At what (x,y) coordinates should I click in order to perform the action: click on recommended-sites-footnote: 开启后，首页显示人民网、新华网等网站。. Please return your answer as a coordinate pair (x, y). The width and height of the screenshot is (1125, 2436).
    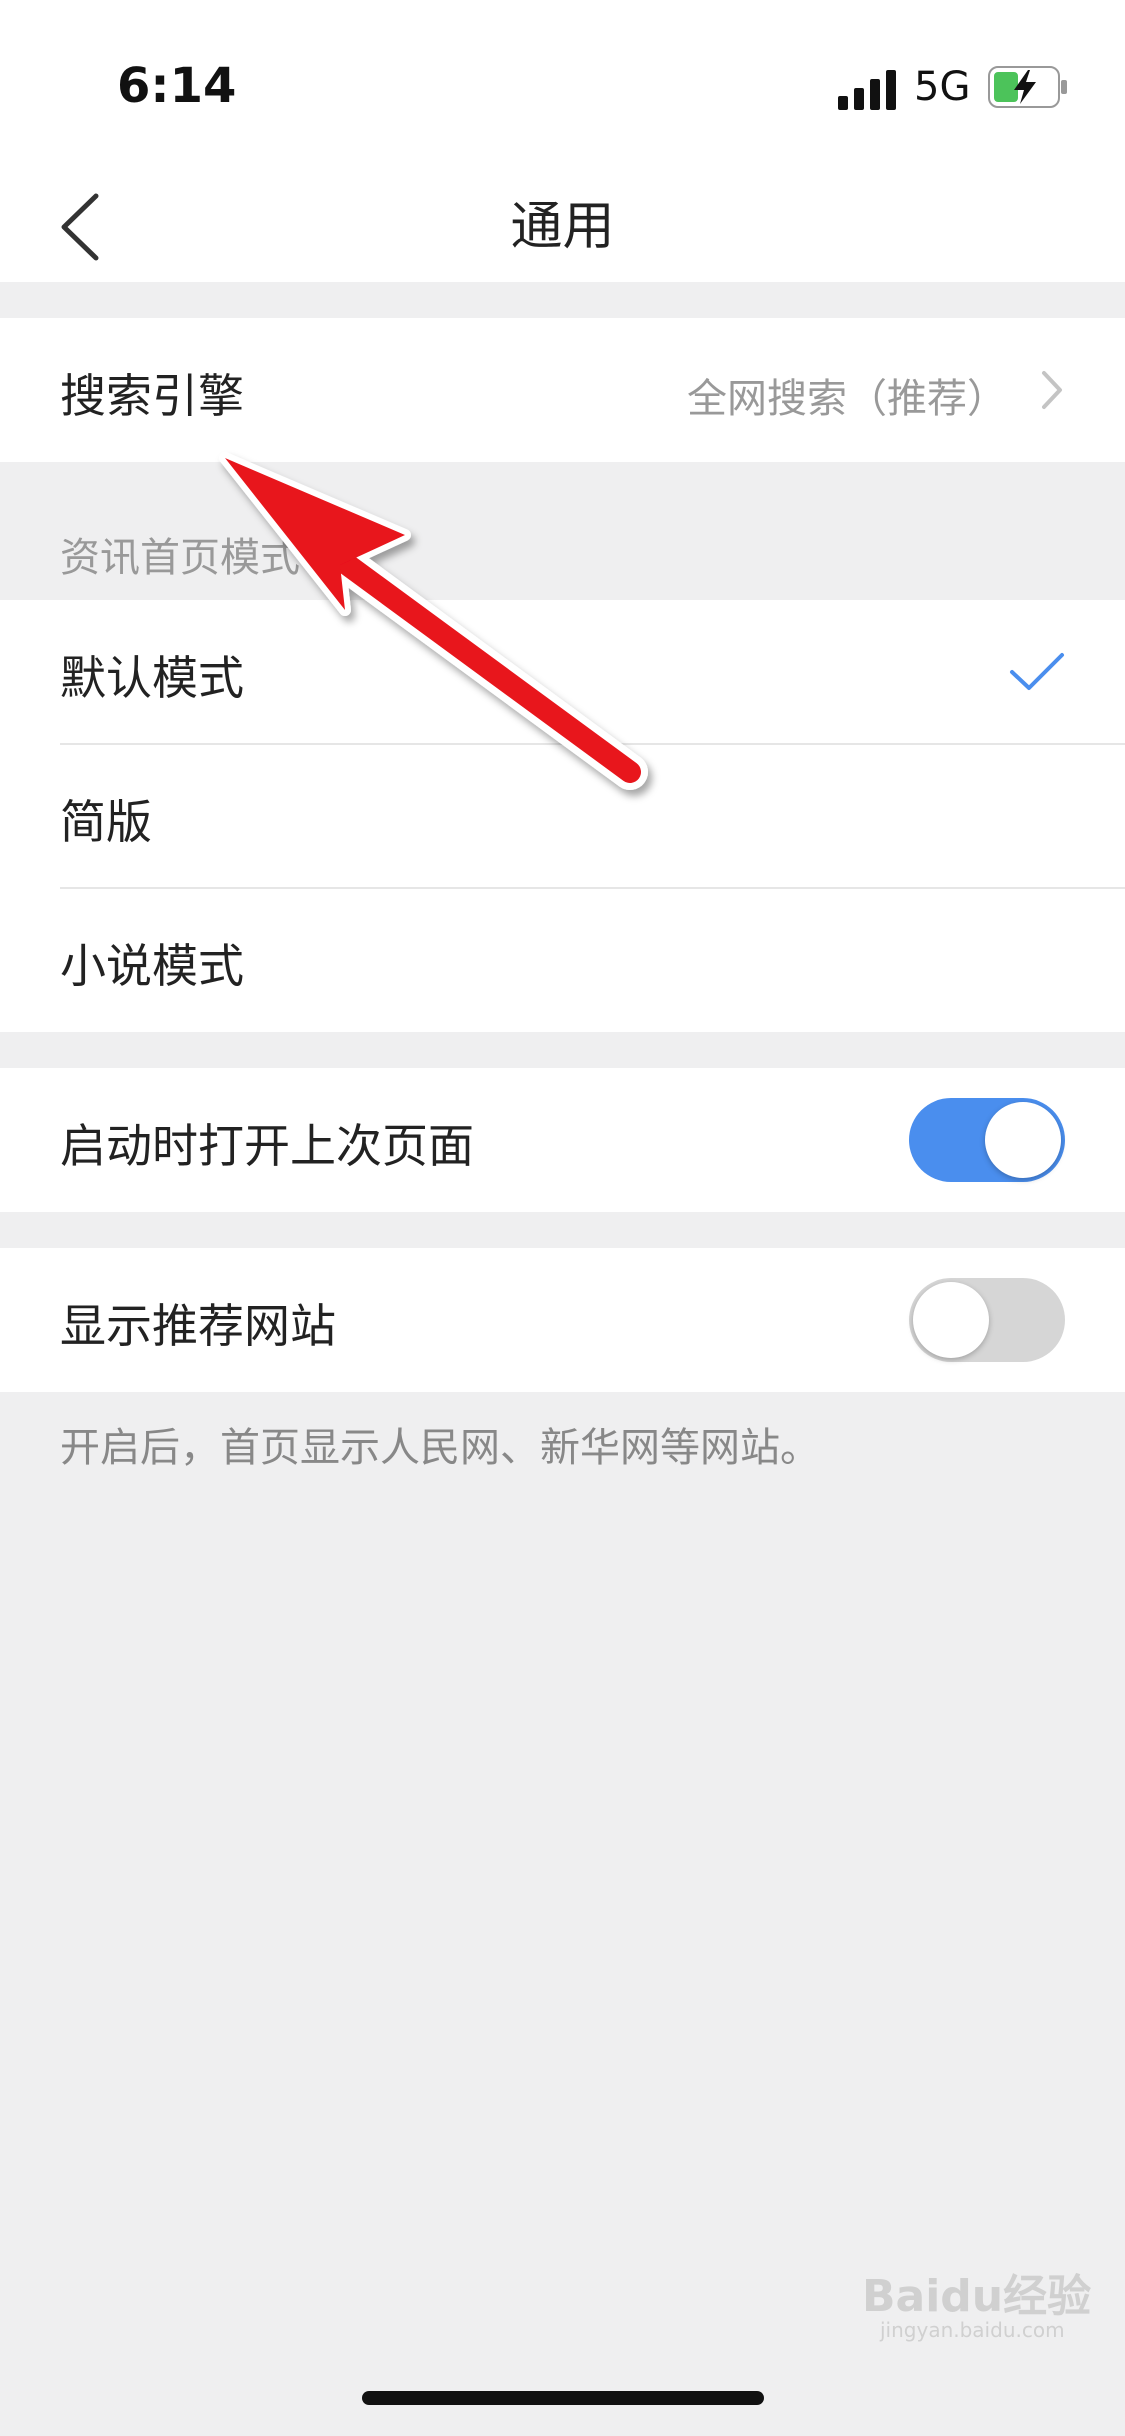
    Looking at the image, I should click on (440, 1448).